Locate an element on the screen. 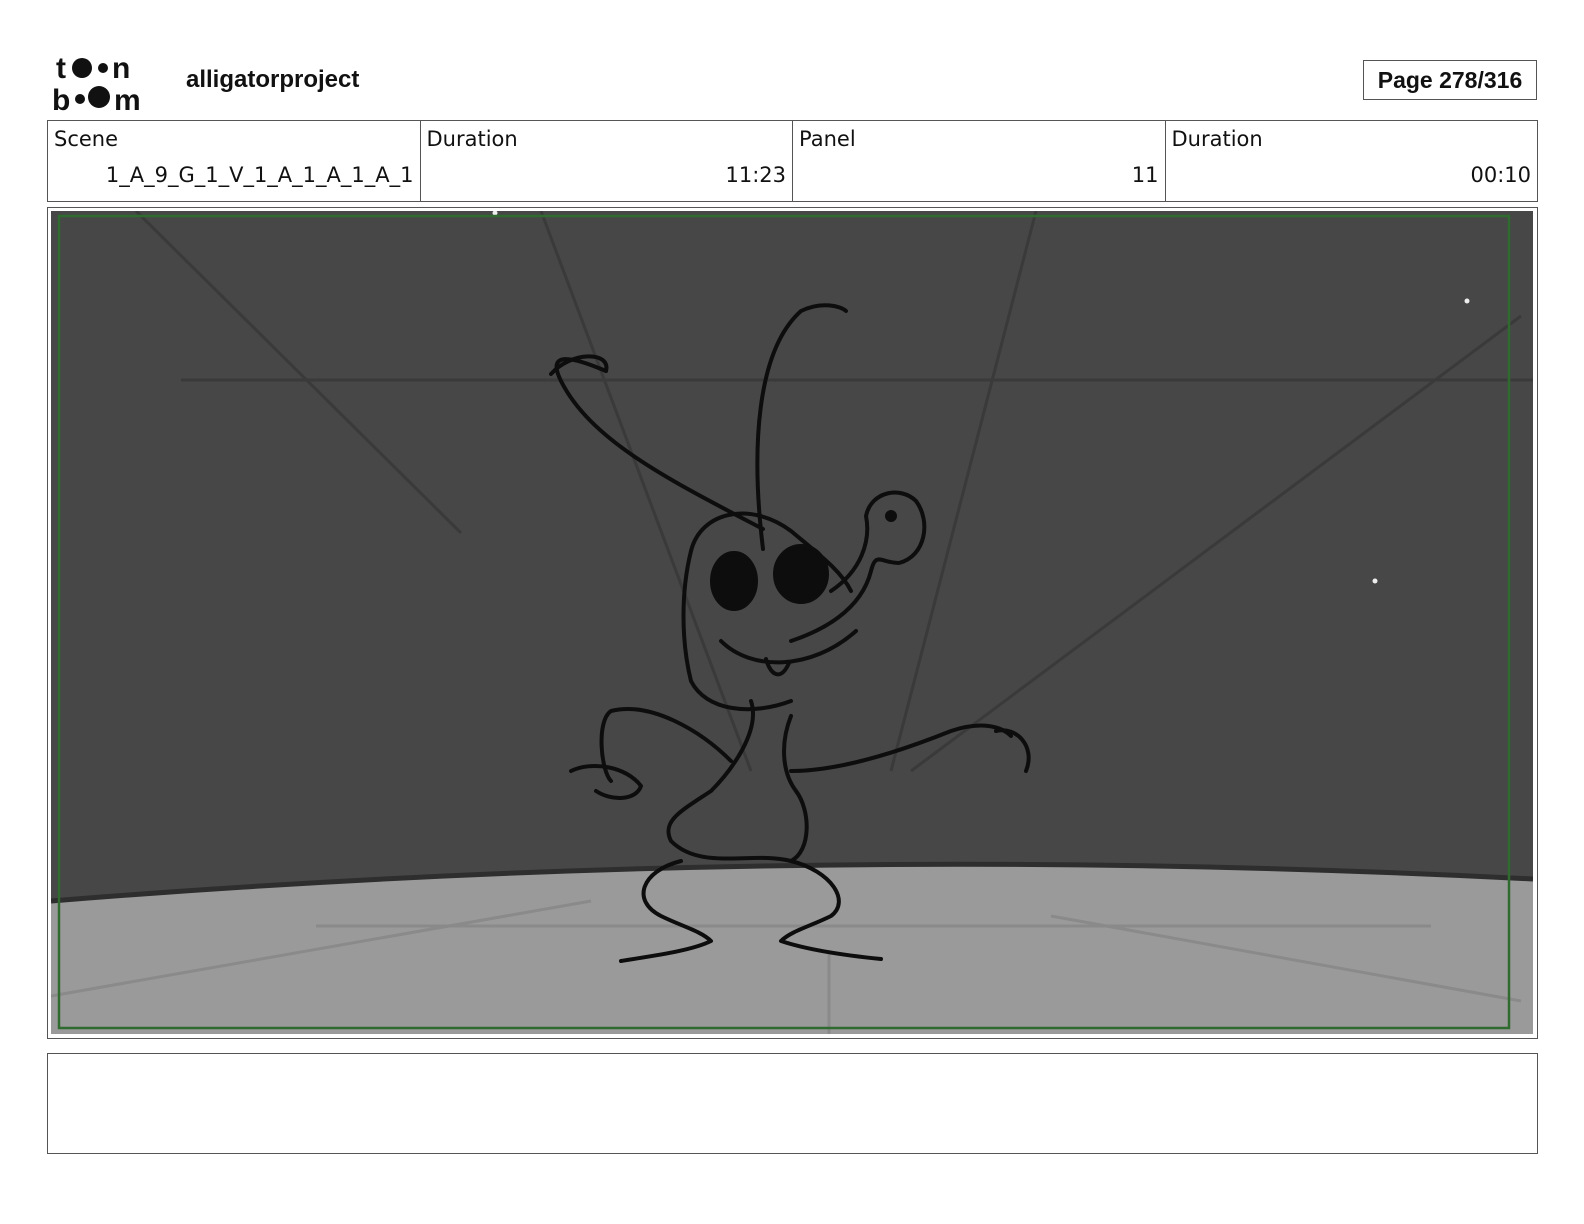  project-name: alligatorproject is located at coordinates (273, 79).